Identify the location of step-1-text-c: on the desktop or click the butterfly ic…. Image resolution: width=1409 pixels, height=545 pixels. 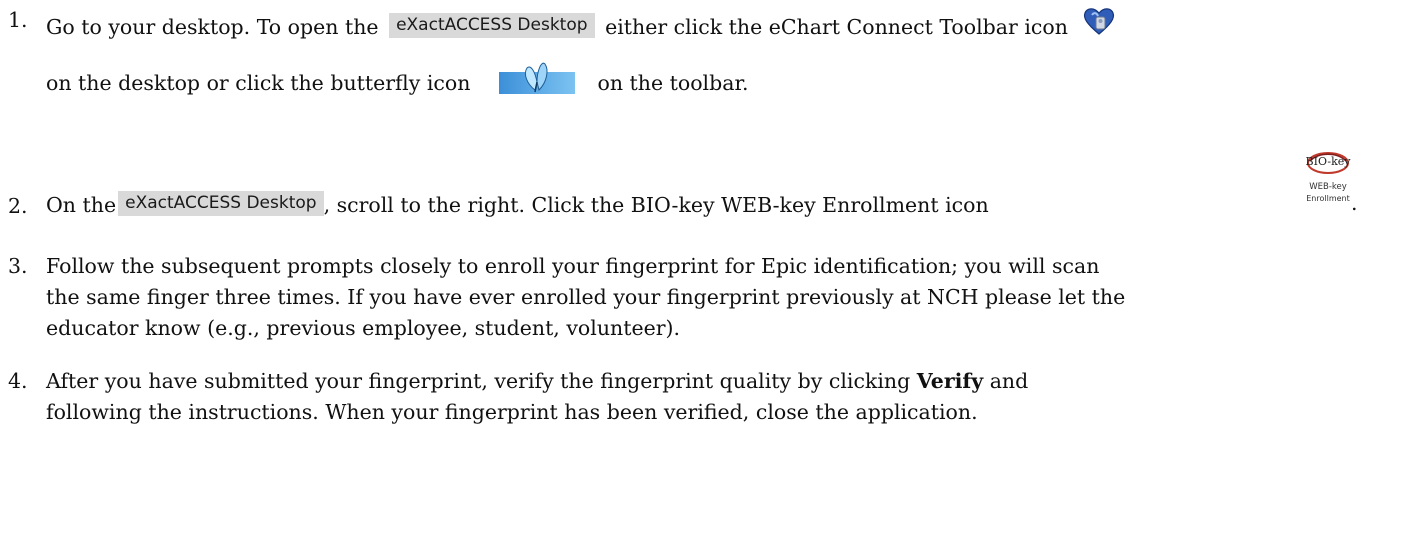
(258, 83).